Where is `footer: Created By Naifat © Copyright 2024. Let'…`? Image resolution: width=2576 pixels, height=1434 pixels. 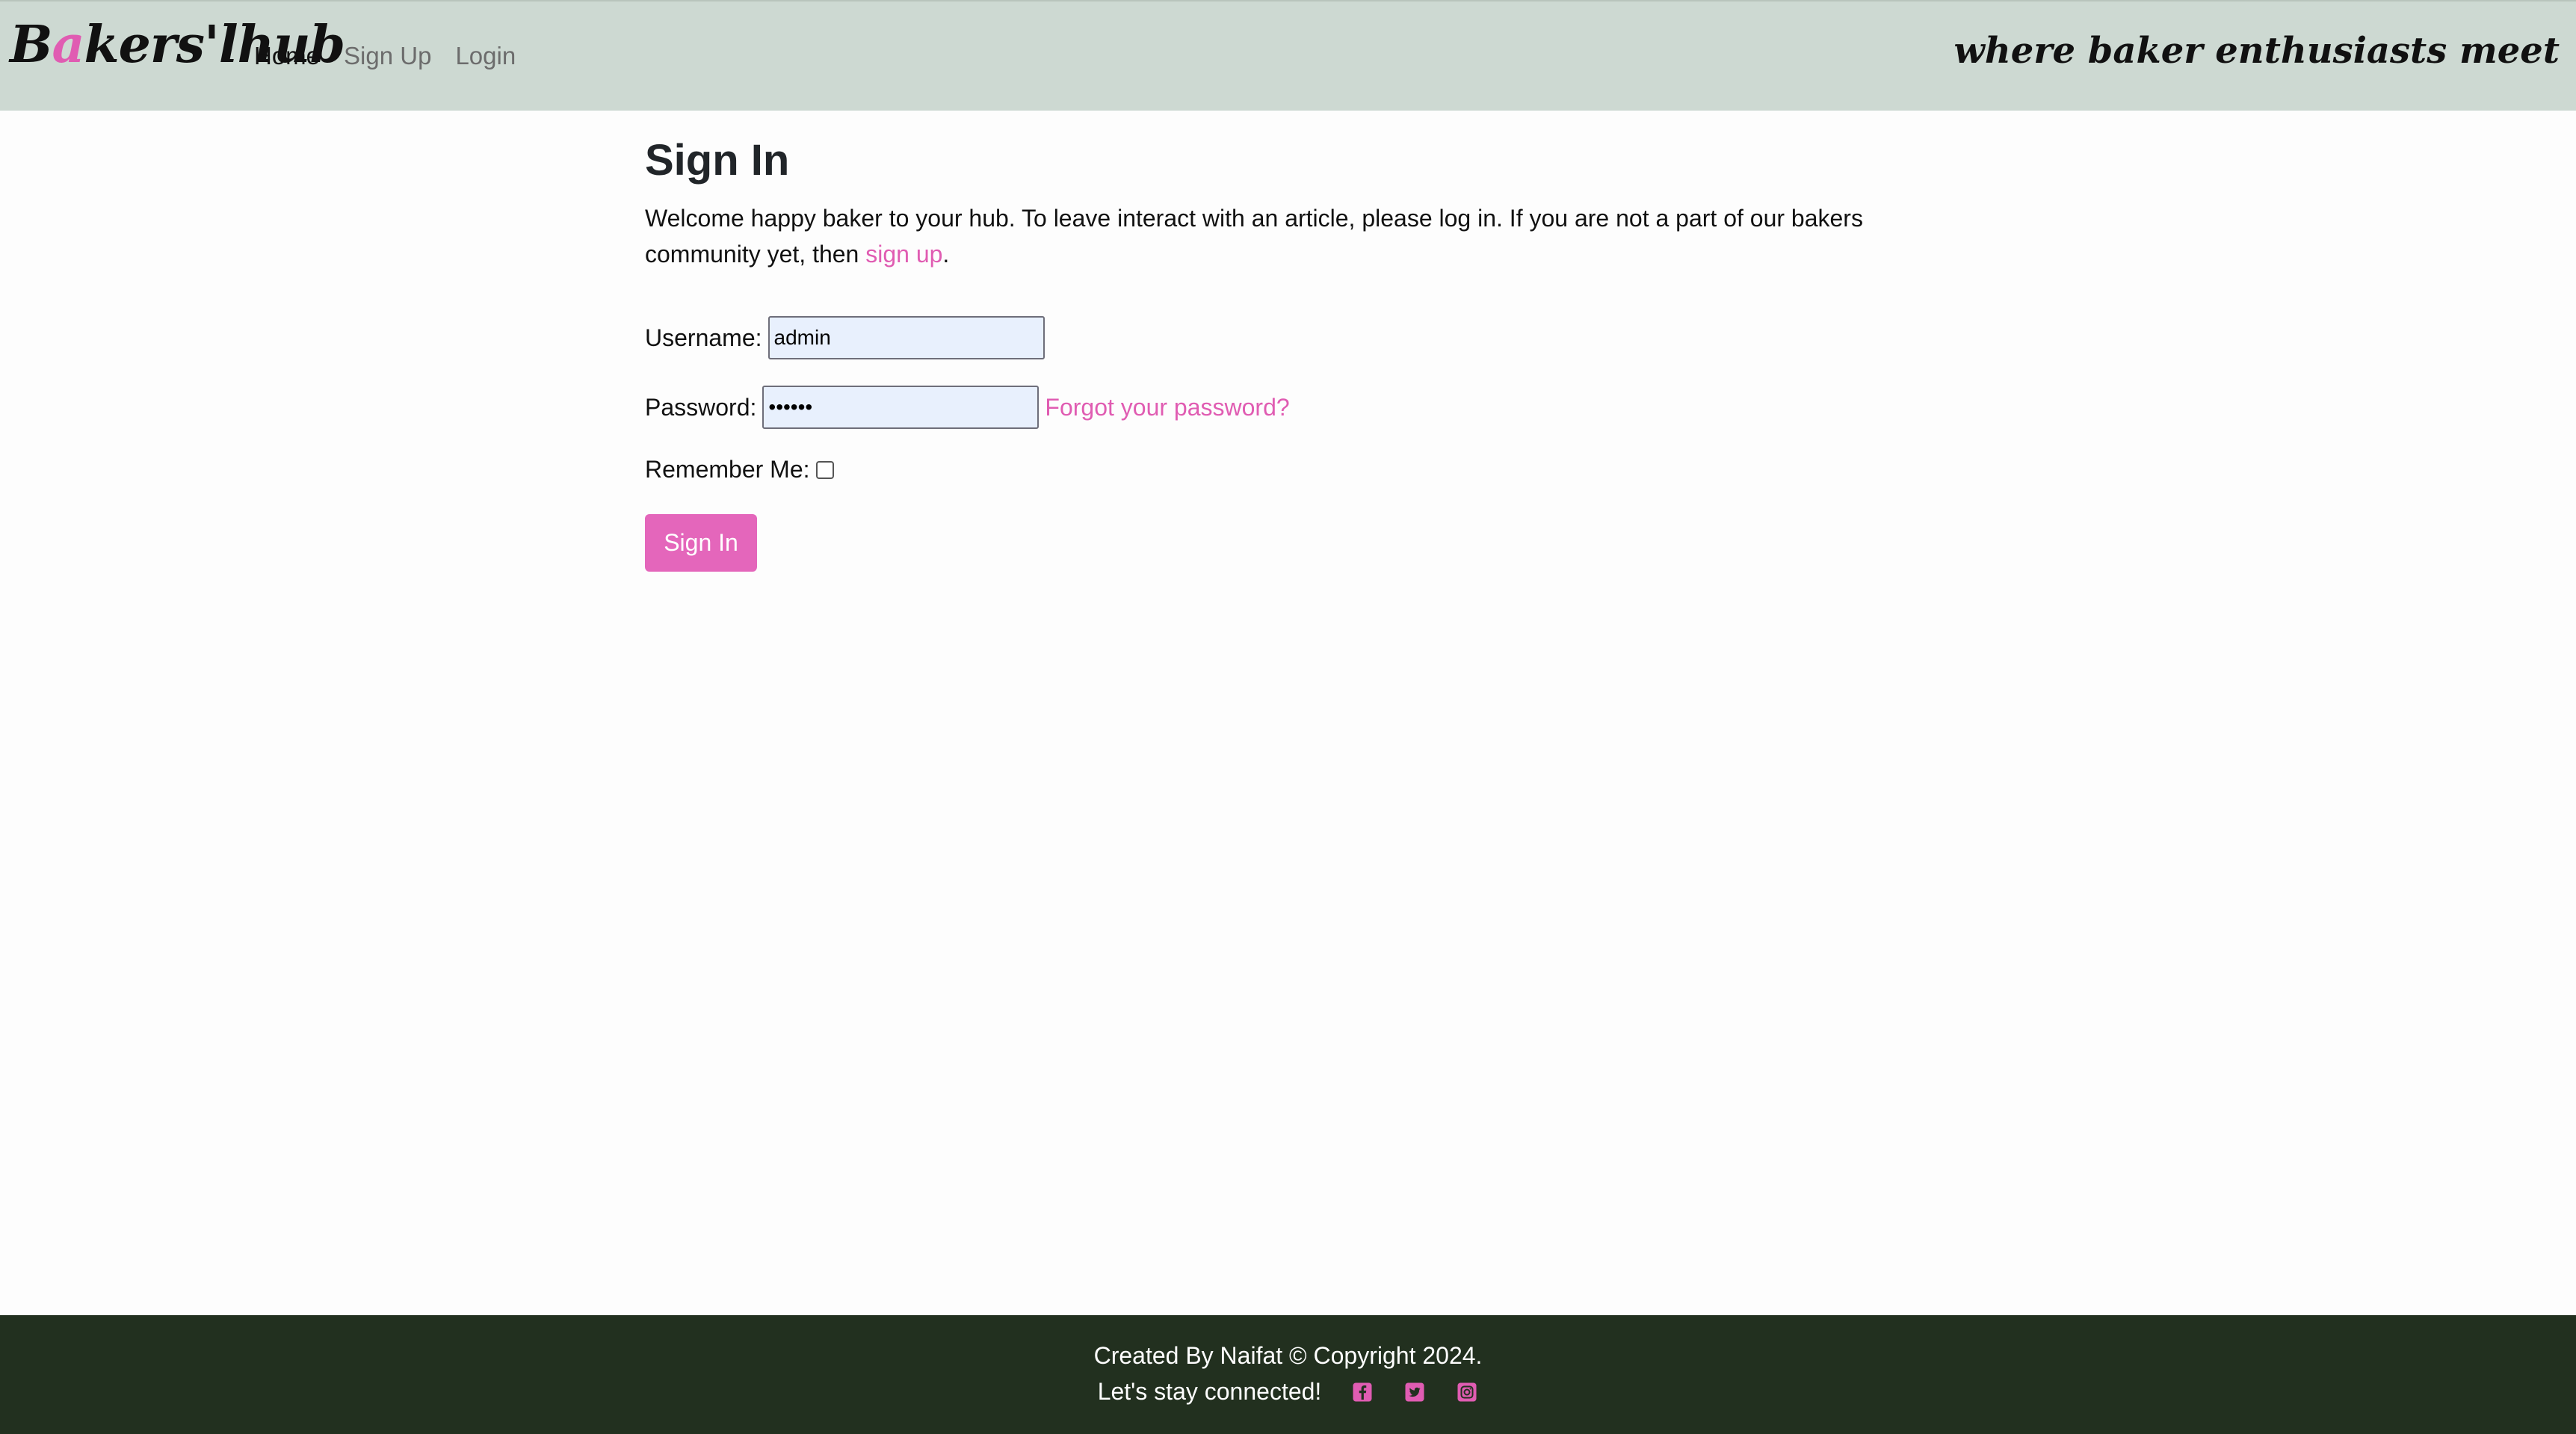 footer: Created By Naifat © Copyright 2024. Let'… is located at coordinates (1288, 1374).